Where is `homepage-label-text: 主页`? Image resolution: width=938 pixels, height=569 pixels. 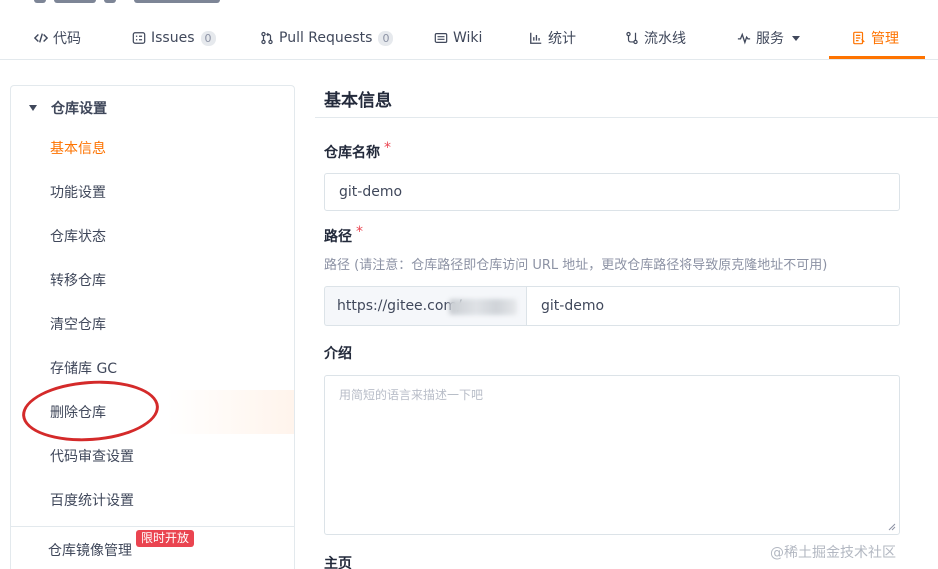 homepage-label-text: 主页 is located at coordinates (338, 562).